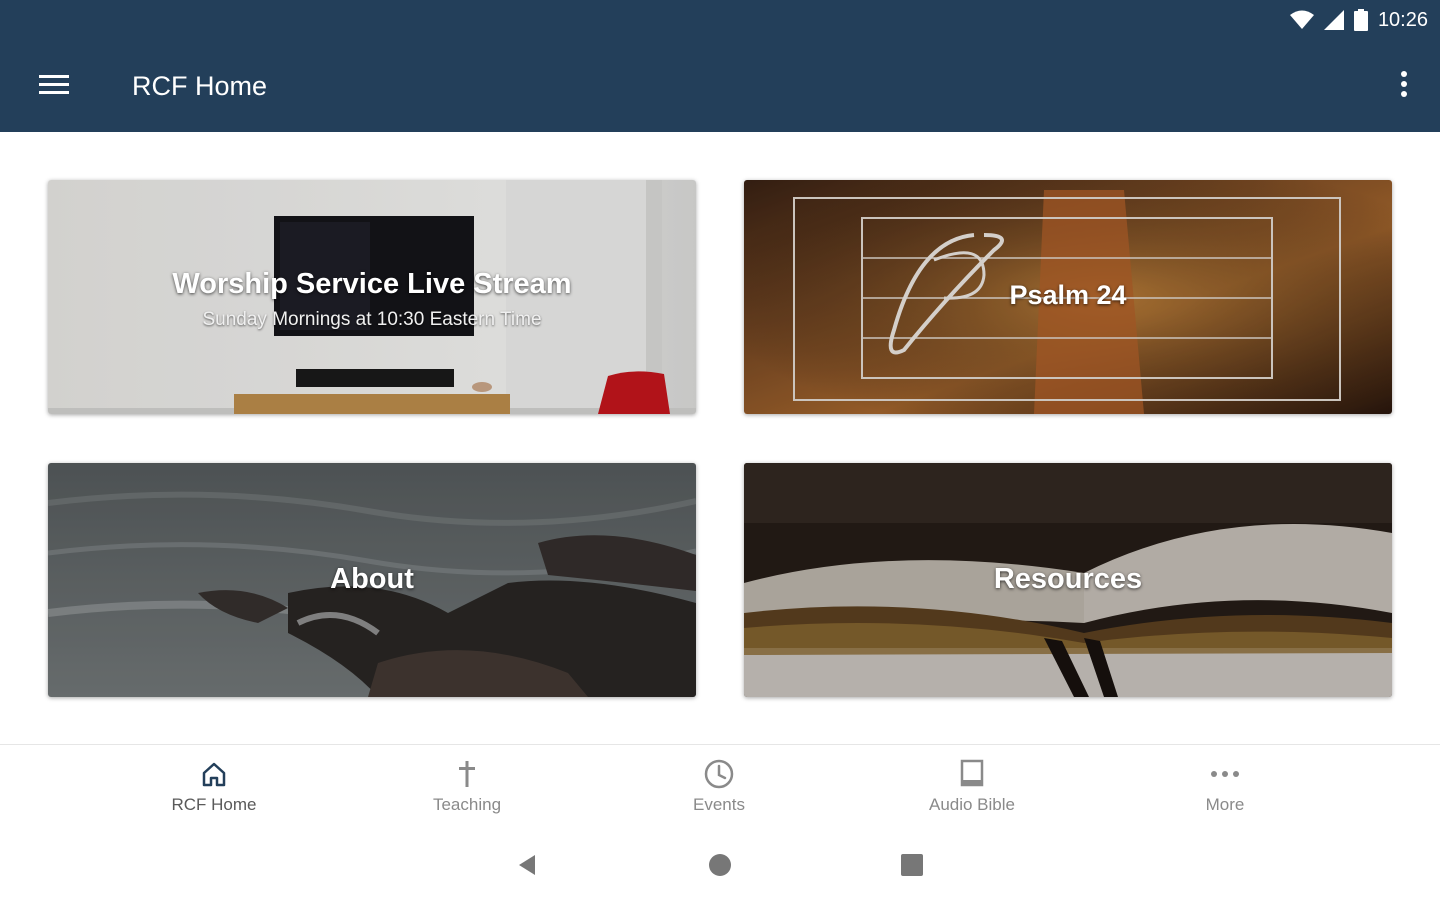  I want to click on cell-signal-icon, so click(1333, 20).